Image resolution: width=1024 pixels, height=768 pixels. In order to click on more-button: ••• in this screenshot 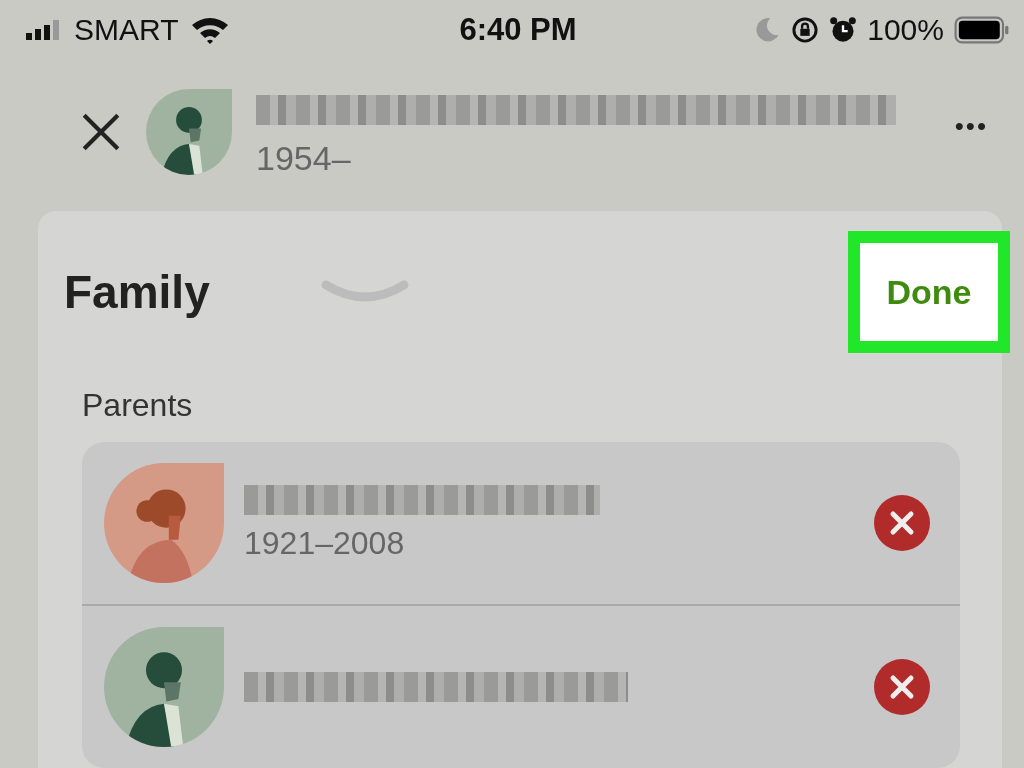, I will do `click(971, 126)`.